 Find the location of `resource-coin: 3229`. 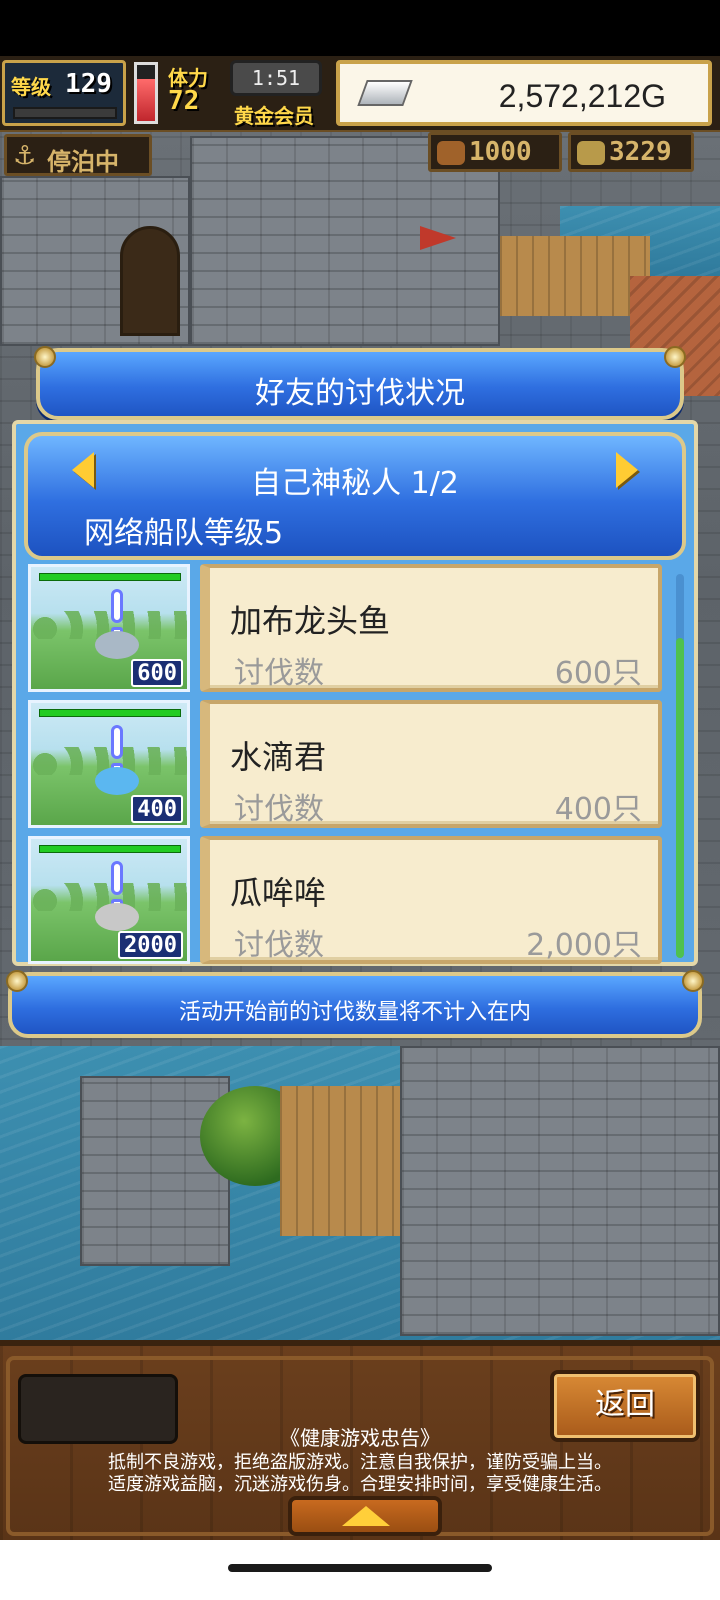

resource-coin: 3229 is located at coordinates (631, 152).